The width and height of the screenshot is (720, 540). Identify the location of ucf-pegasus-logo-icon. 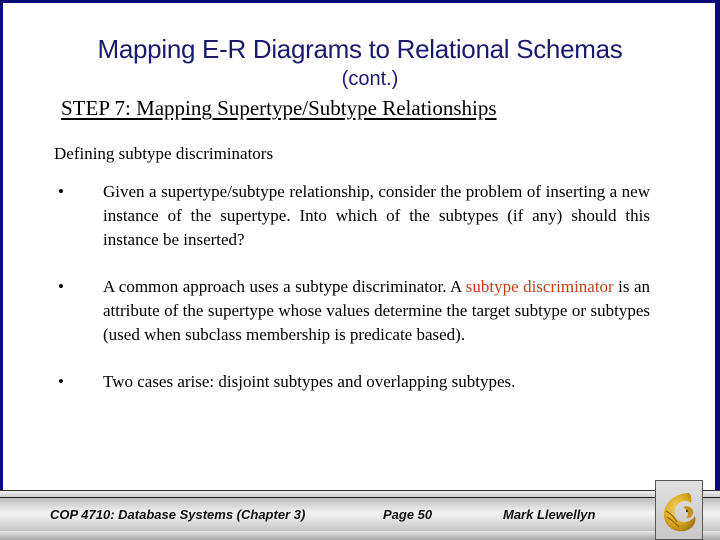
(679, 512).